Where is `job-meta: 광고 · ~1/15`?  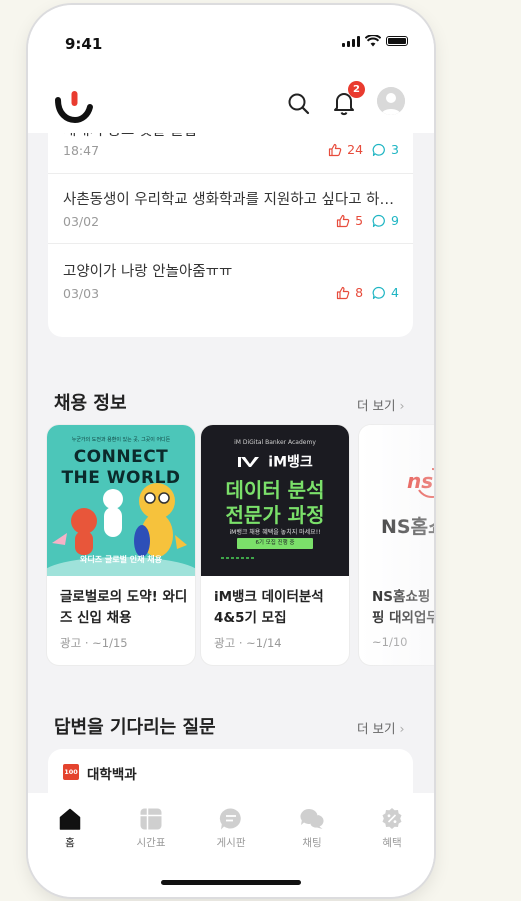
job-meta: 광고 · ~1/15 is located at coordinates (94, 643).